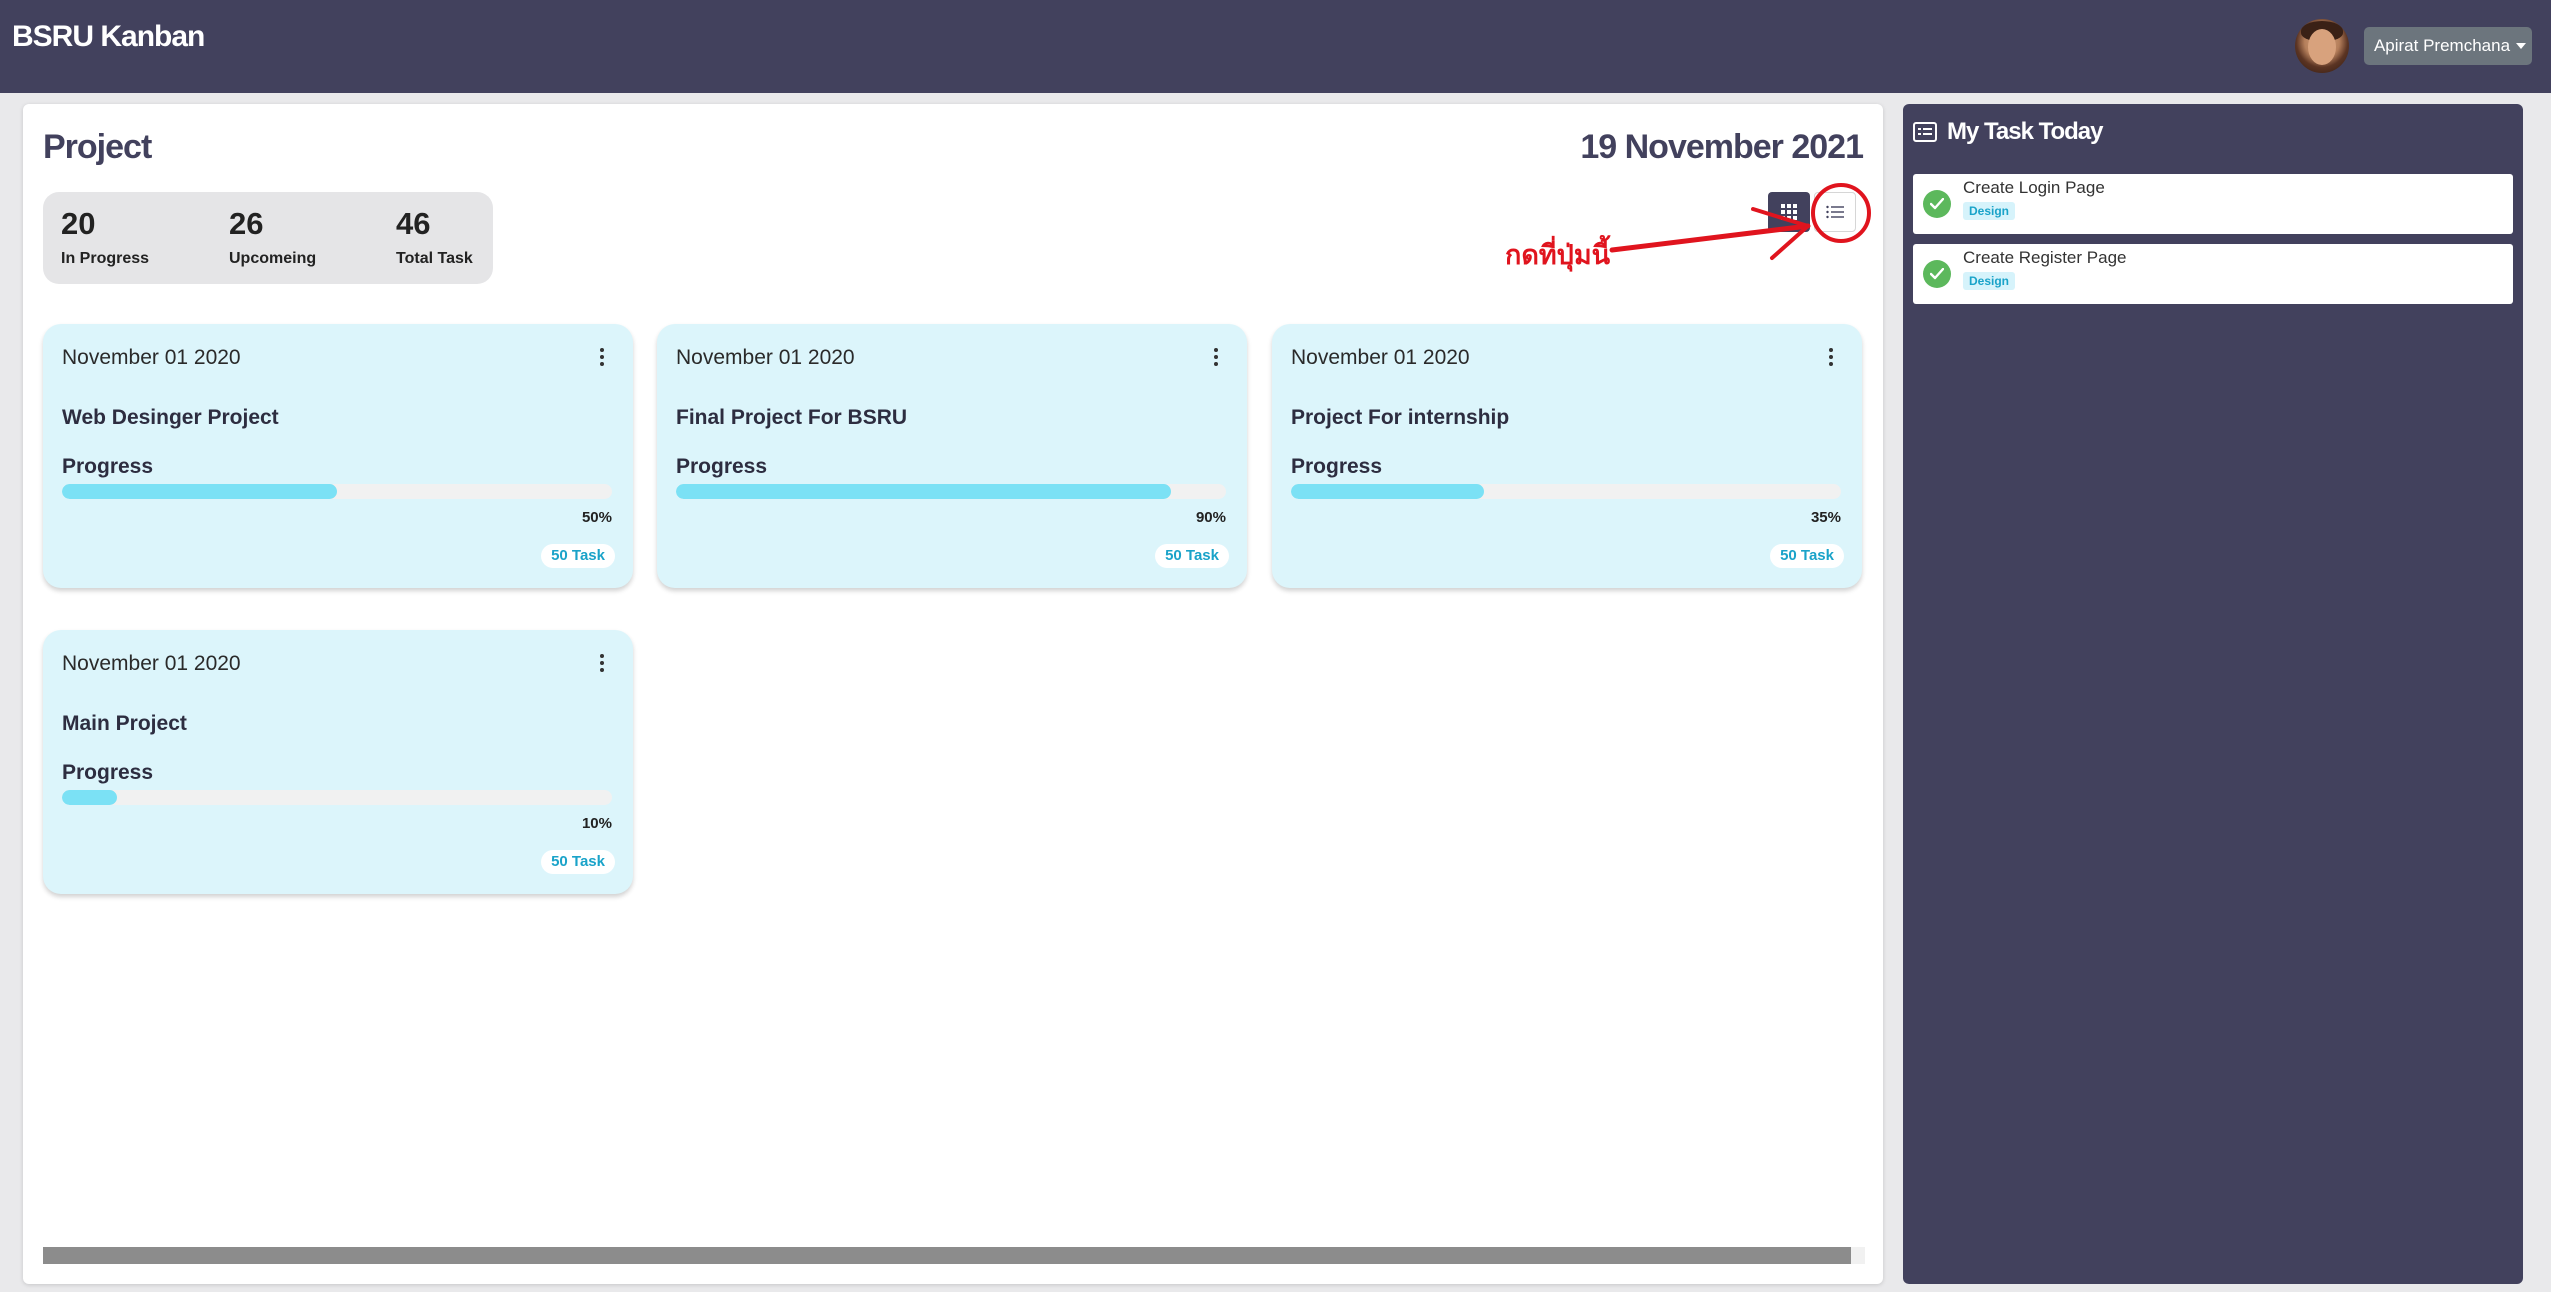 The image size is (2551, 1292). I want to click on horizontal-scrollbar, so click(954, 1255).